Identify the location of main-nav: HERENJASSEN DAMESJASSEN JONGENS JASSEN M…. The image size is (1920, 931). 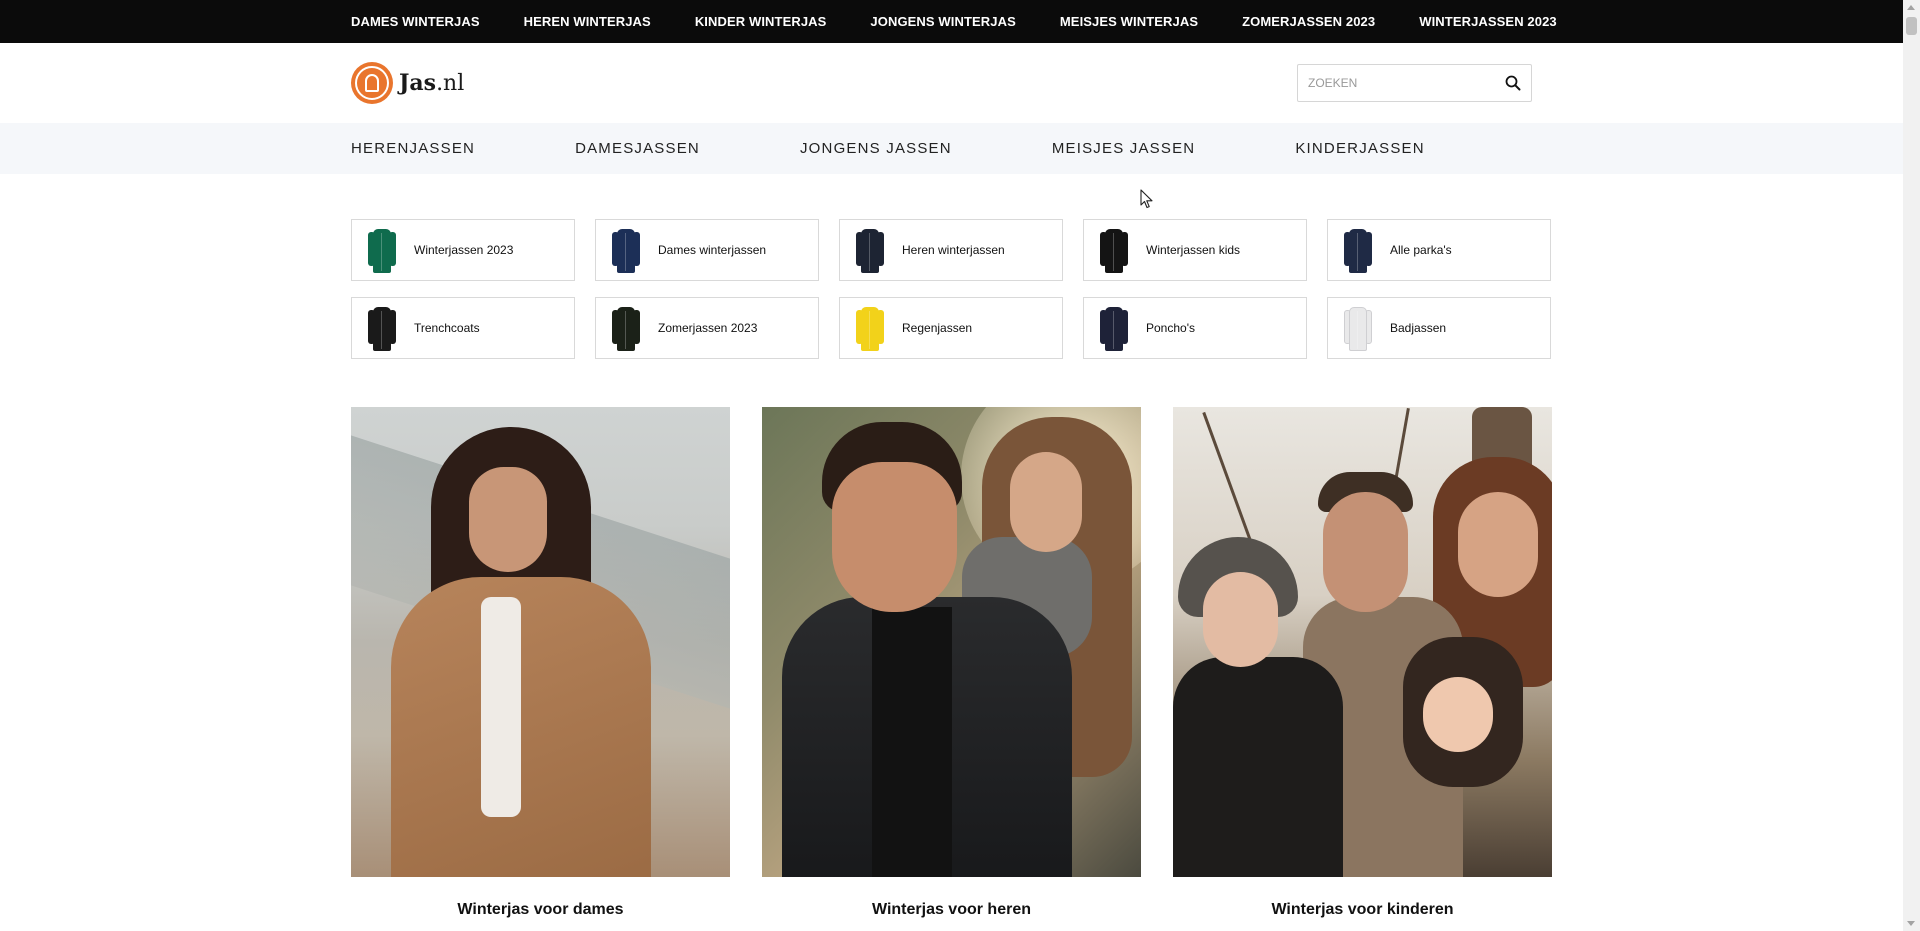
(951, 148).